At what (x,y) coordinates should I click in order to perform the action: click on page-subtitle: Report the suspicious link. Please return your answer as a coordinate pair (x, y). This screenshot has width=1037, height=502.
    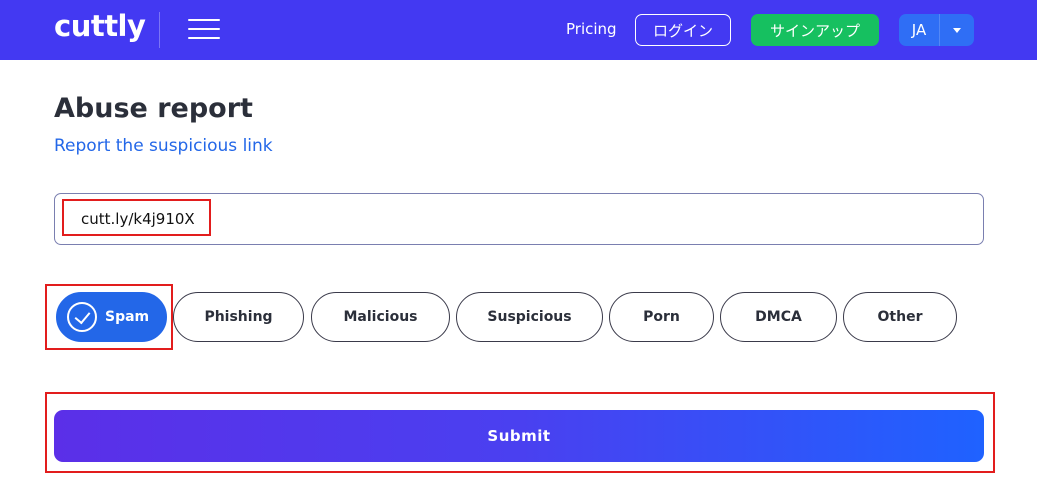
    Looking at the image, I should click on (163, 146).